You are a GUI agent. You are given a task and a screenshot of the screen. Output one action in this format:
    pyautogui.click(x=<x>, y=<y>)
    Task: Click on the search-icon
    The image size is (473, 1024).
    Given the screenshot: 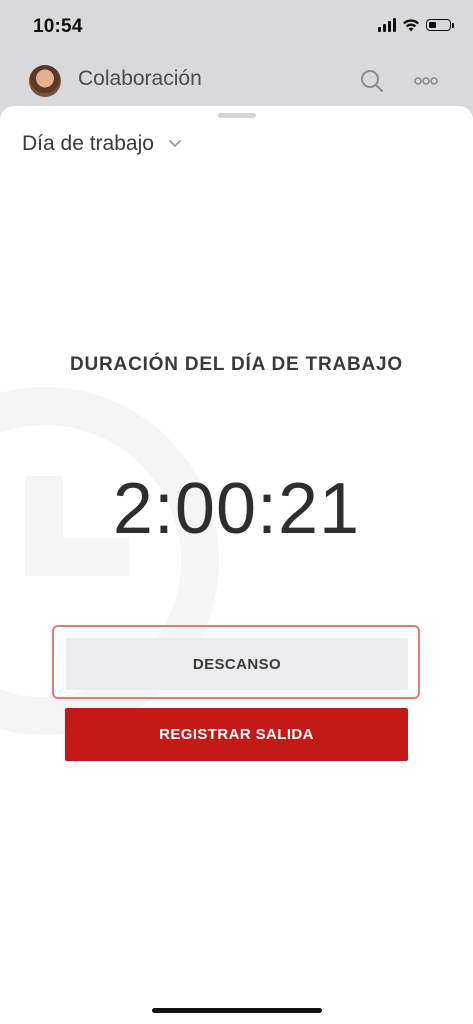 What is the action you would take?
    pyautogui.click(x=372, y=81)
    